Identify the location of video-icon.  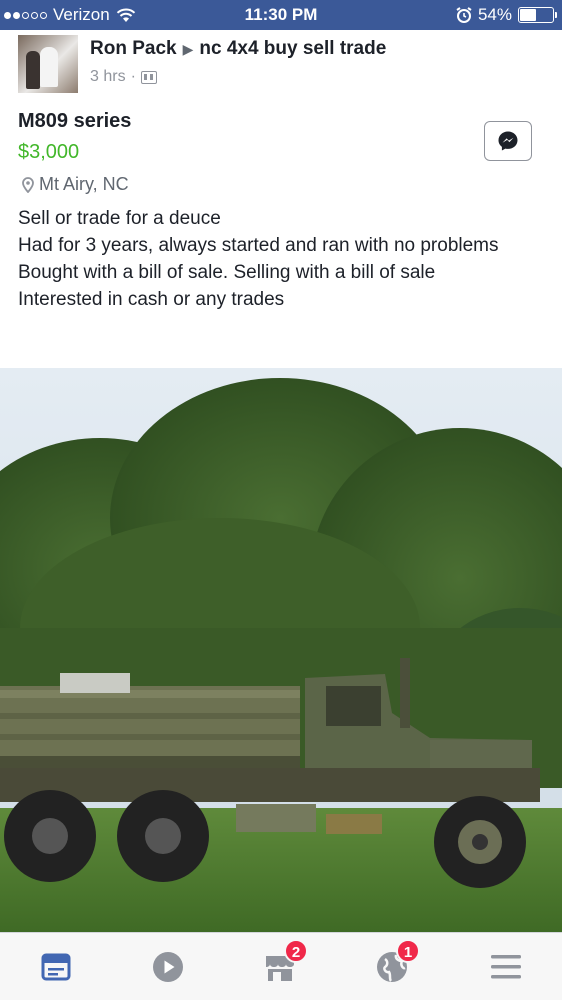
(168, 967).